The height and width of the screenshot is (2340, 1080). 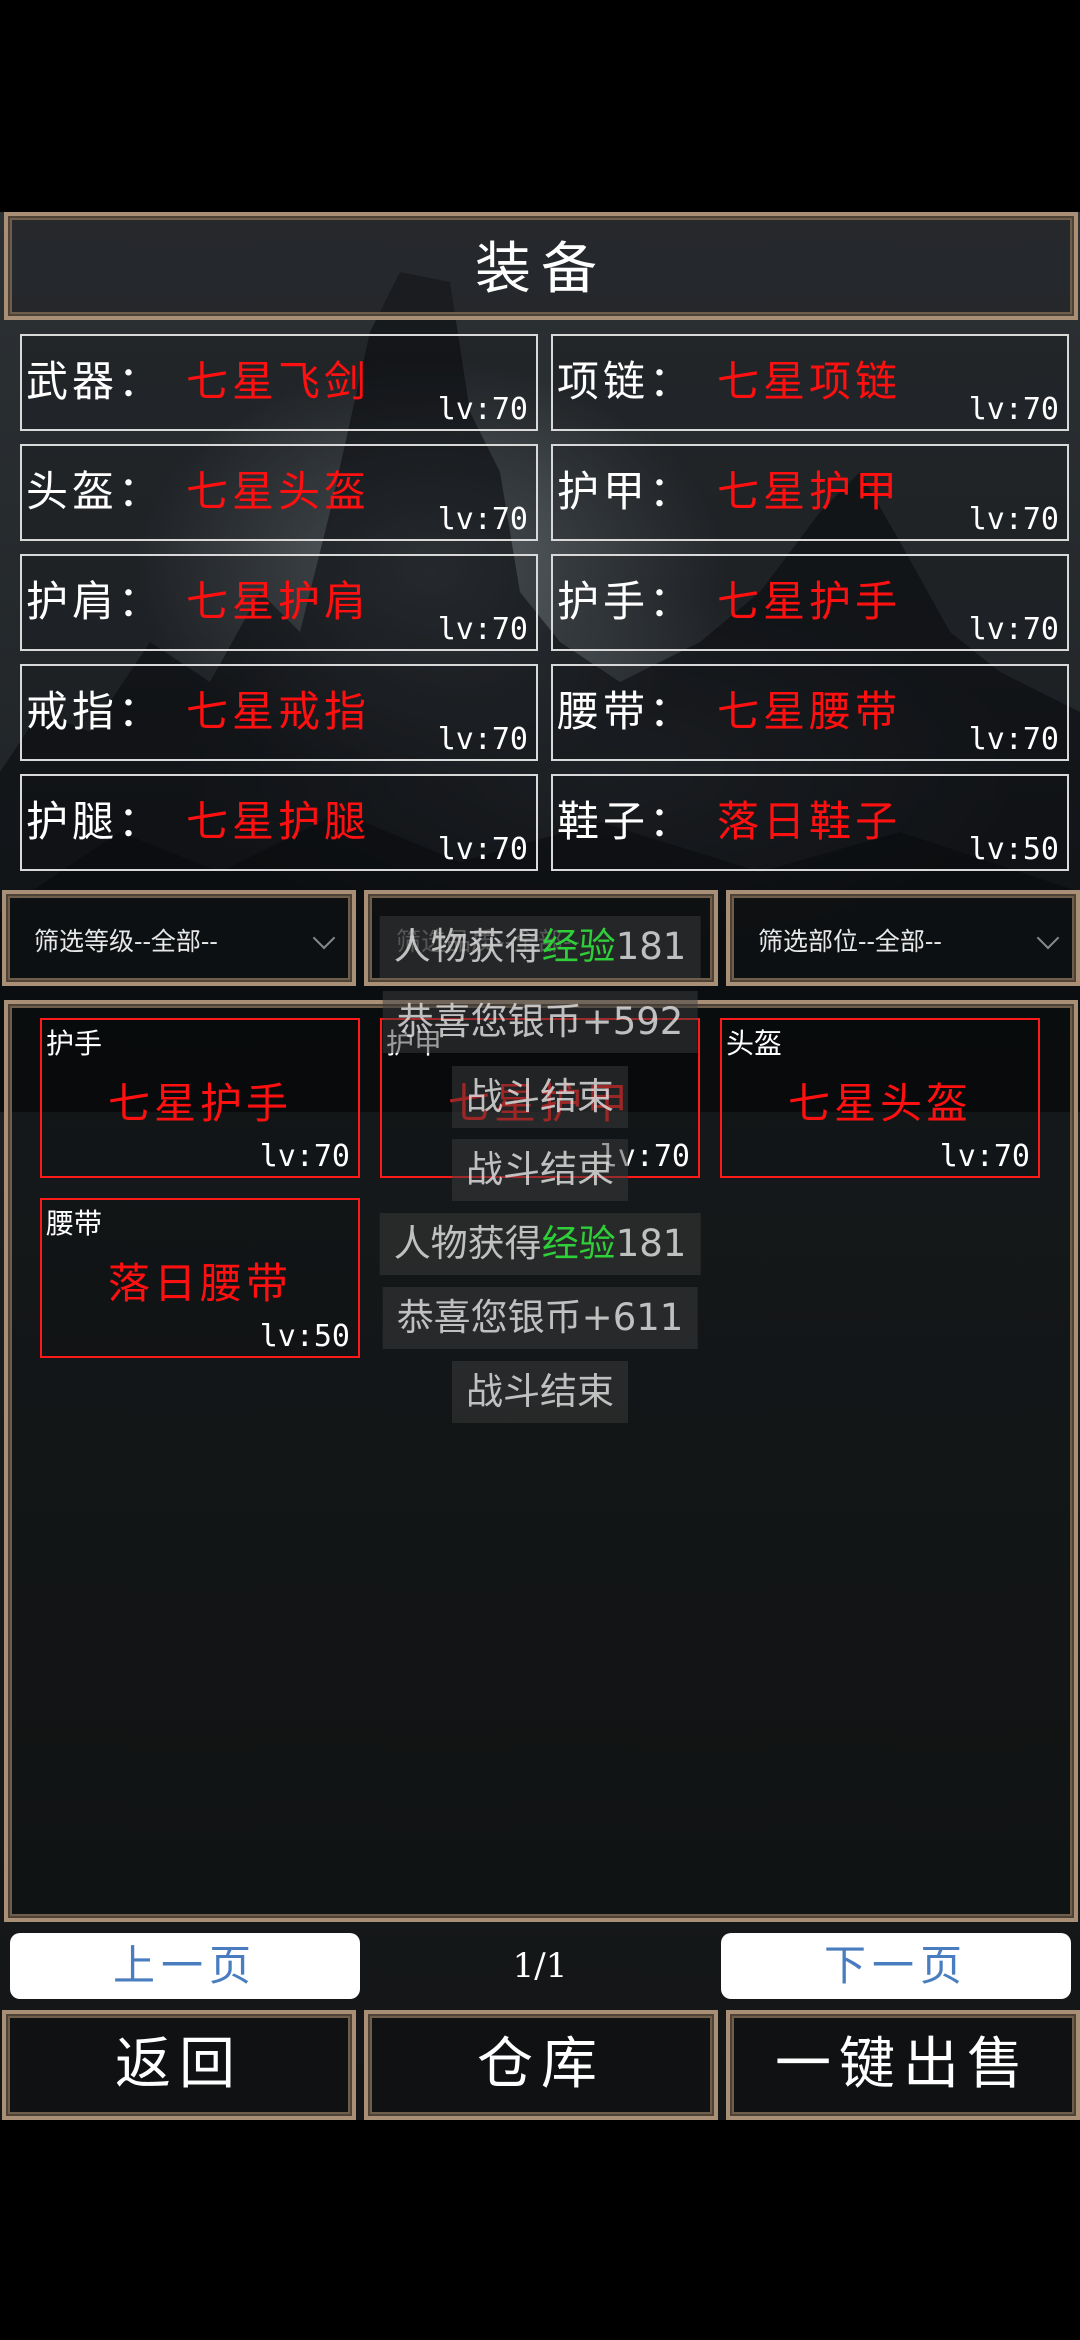 I want to click on slot-label: 头盔：, so click(x=95, y=491).